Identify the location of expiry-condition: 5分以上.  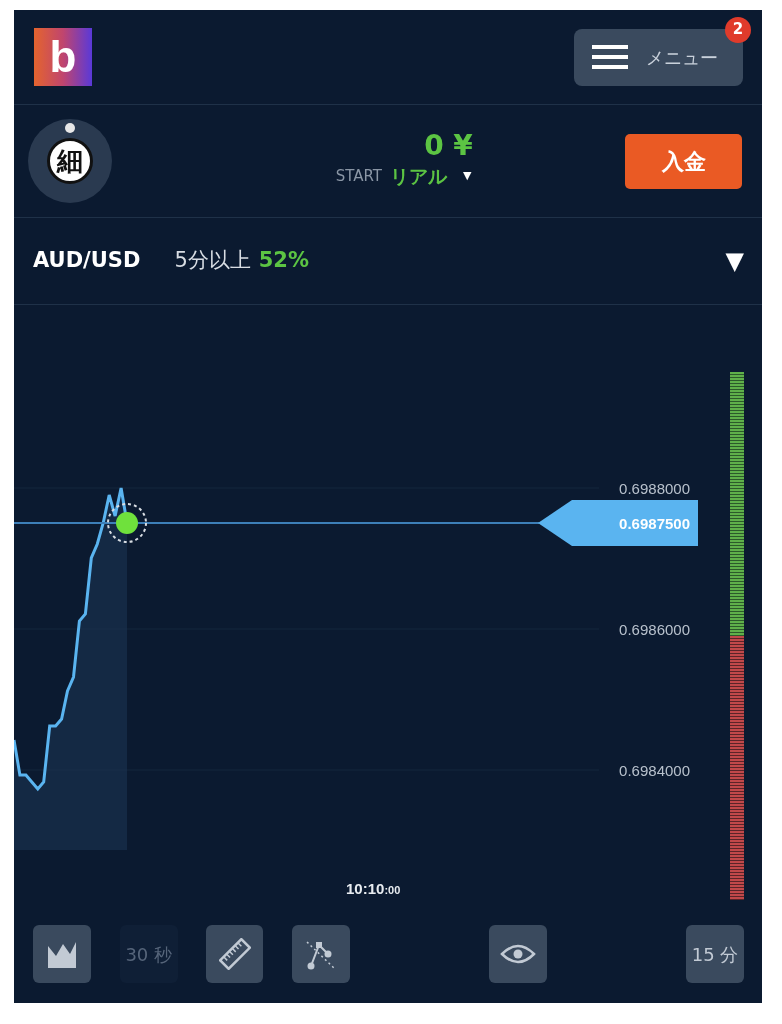
(212, 261).